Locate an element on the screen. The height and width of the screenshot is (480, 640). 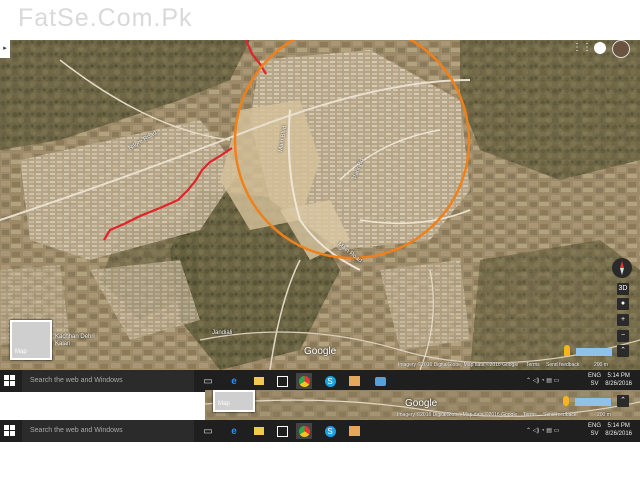
zoom-out-button: − is located at coordinates (623, 336).